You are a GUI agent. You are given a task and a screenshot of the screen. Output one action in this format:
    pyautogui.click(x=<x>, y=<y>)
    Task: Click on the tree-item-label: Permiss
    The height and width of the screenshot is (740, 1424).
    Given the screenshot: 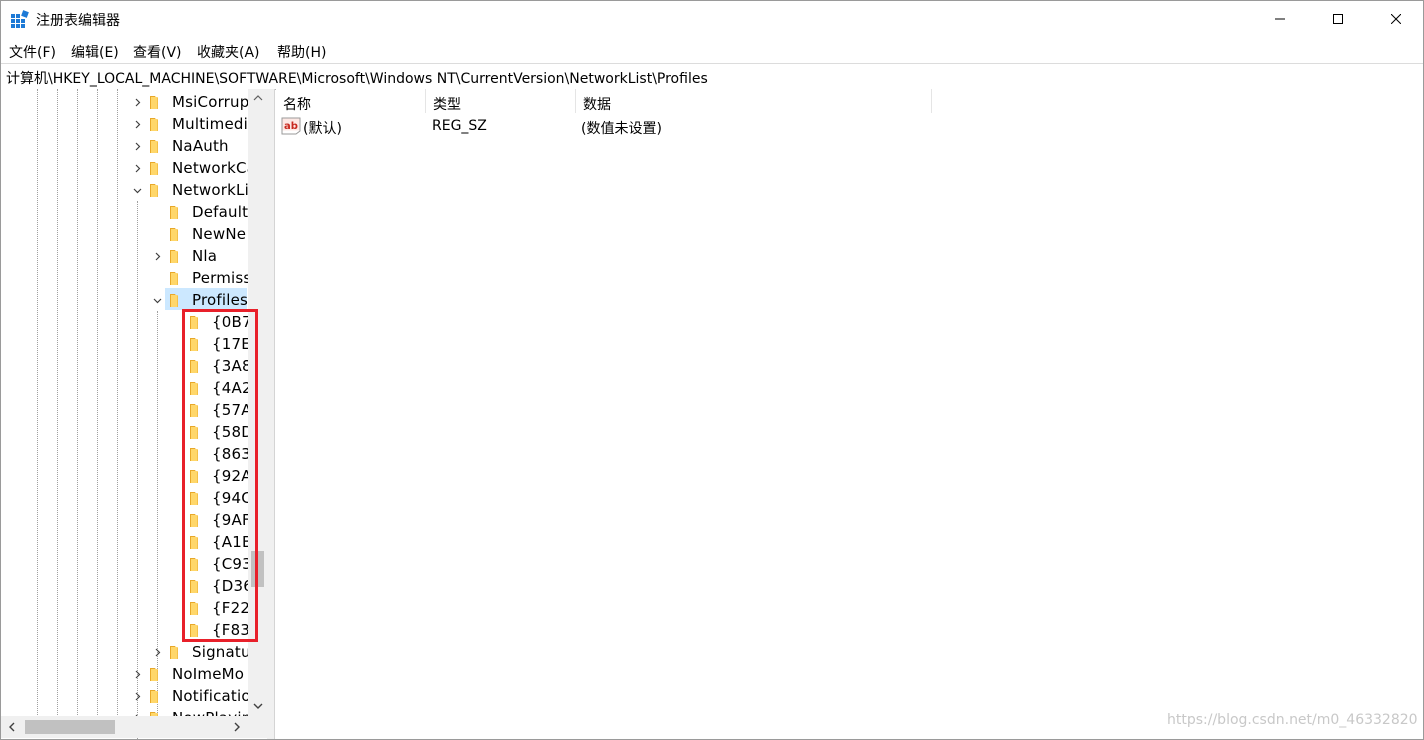 What is the action you would take?
    pyautogui.click(x=222, y=278)
    